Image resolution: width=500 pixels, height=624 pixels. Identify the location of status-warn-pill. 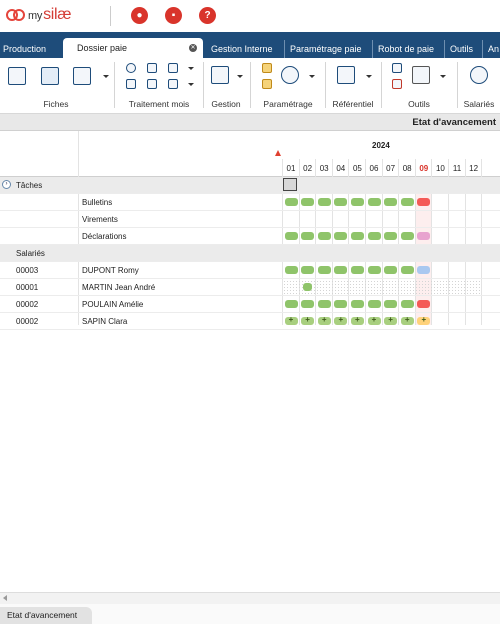
(424, 320).